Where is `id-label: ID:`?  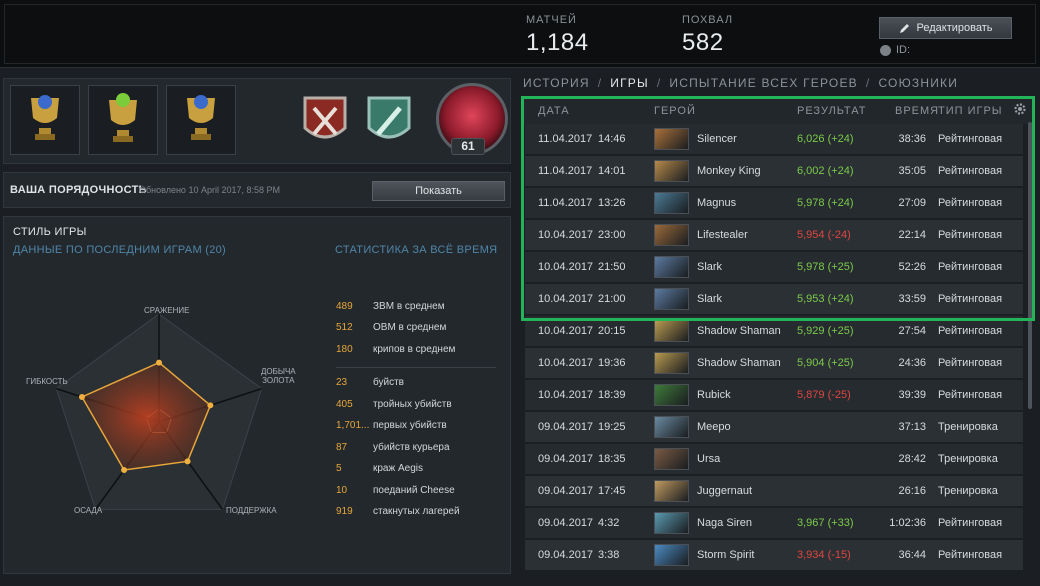 id-label: ID: is located at coordinates (903, 50).